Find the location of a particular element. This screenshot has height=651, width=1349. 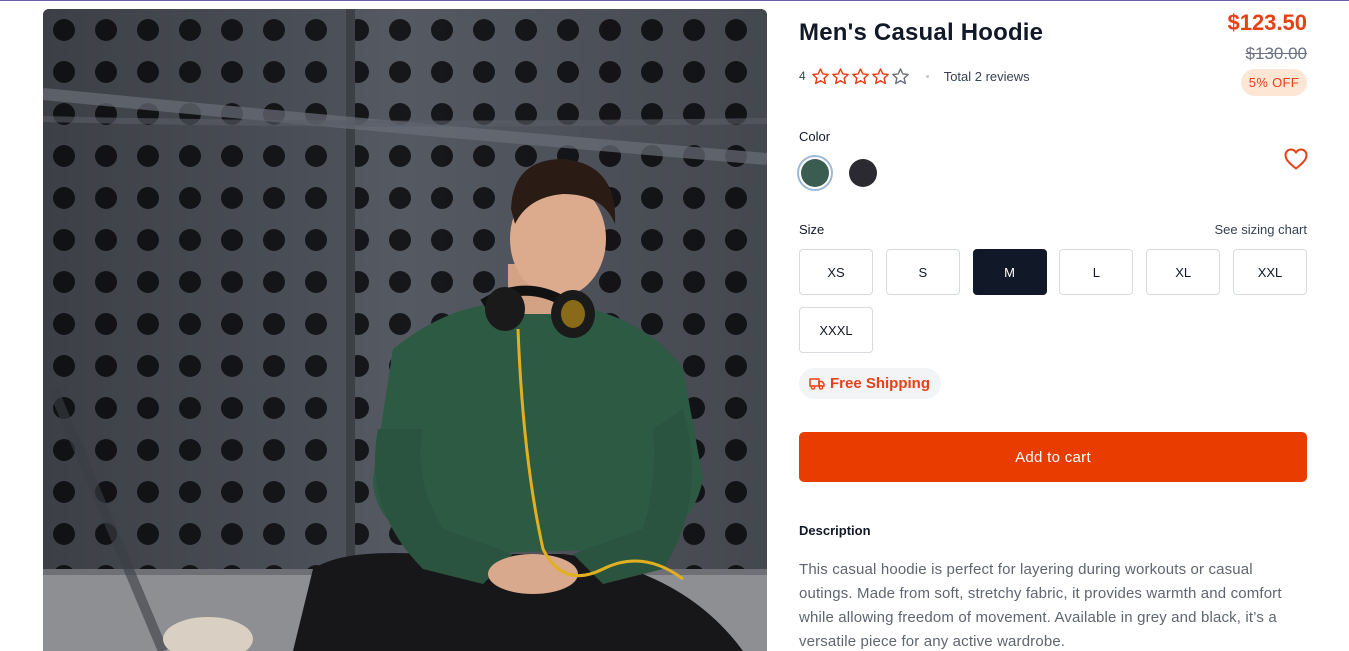

product-price: $123.50 is located at coordinates (1267, 22).